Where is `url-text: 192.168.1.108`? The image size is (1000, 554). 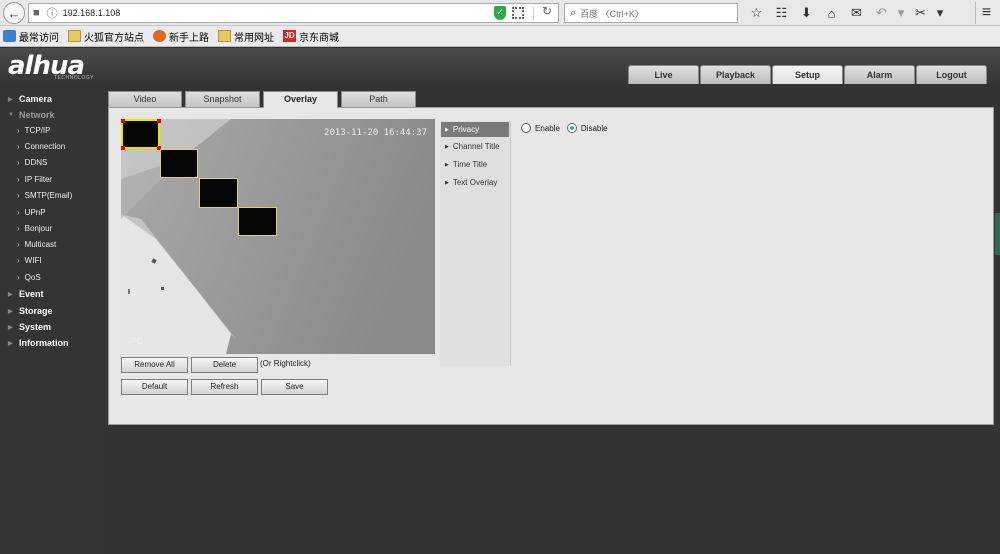 url-text: 192.168.1.108 is located at coordinates (91, 13).